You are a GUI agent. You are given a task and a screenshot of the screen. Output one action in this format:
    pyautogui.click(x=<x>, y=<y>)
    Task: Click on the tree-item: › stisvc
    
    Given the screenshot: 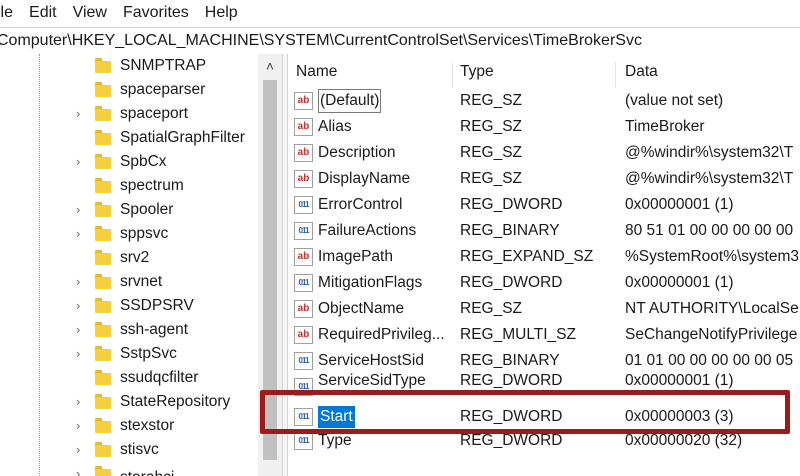 What is the action you would take?
    pyautogui.click(x=129, y=450)
    